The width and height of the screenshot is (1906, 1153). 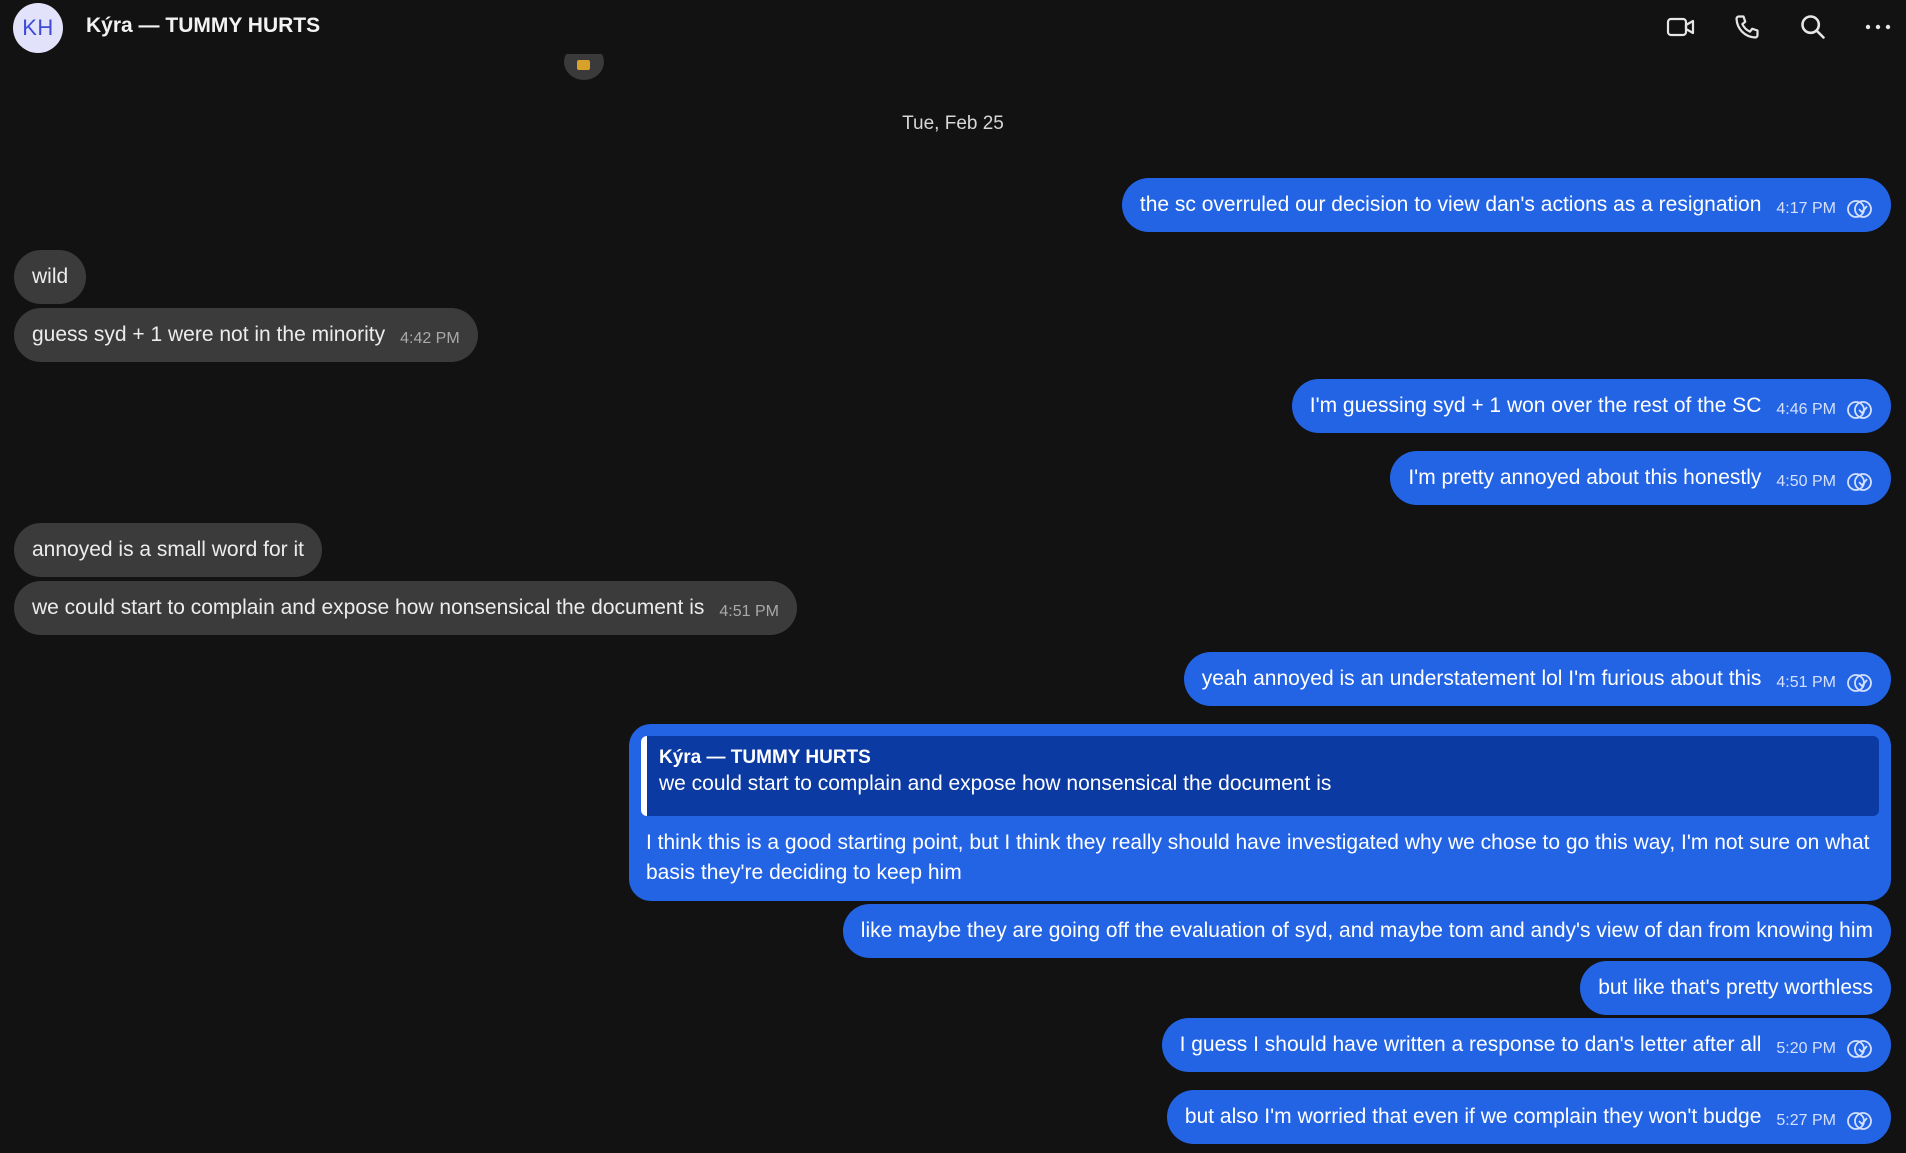 I want to click on message-time: 4:42 PM, so click(x=430, y=338).